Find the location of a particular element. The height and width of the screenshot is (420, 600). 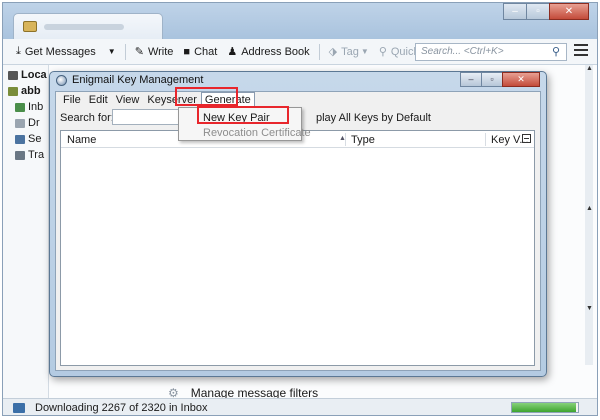

write-button: ✎ Write is located at coordinates (154, 52).